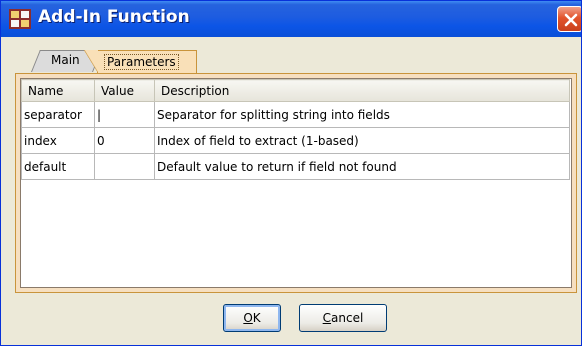 Image resolution: width=582 pixels, height=346 pixels. I want to click on ok-label-rest: K, so click(256, 318).